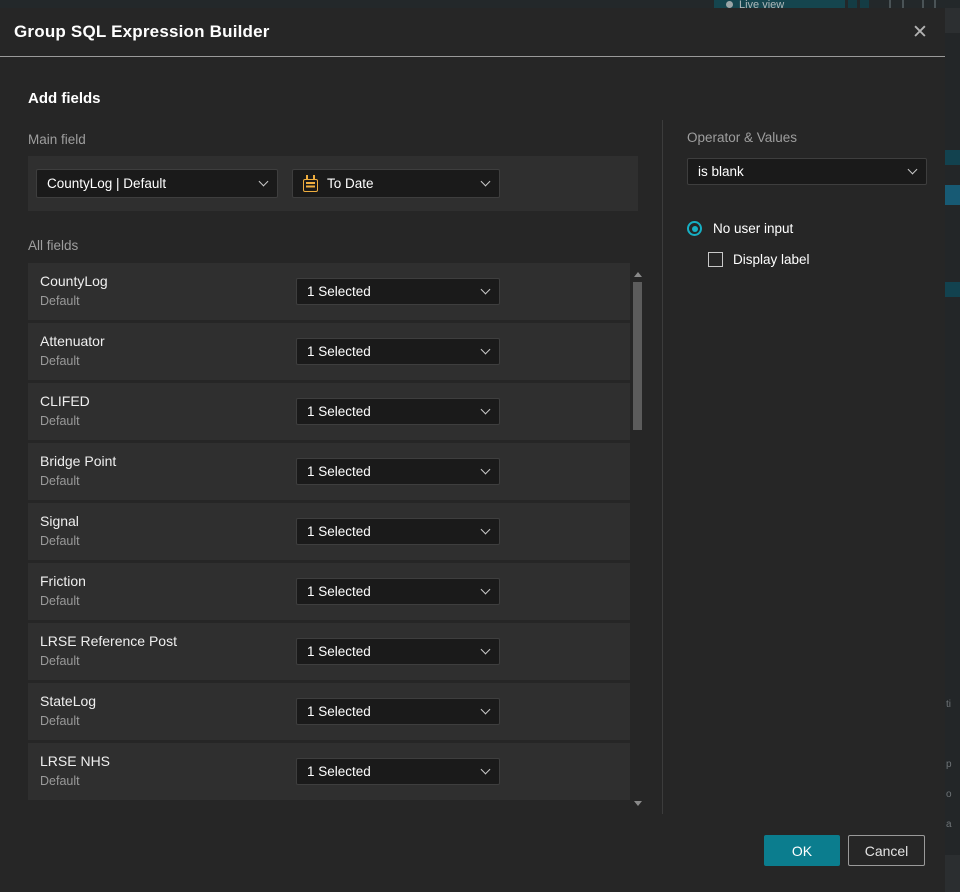  What do you see at coordinates (75, 761) in the screenshot?
I see `field-name: LRSE NHS` at bounding box center [75, 761].